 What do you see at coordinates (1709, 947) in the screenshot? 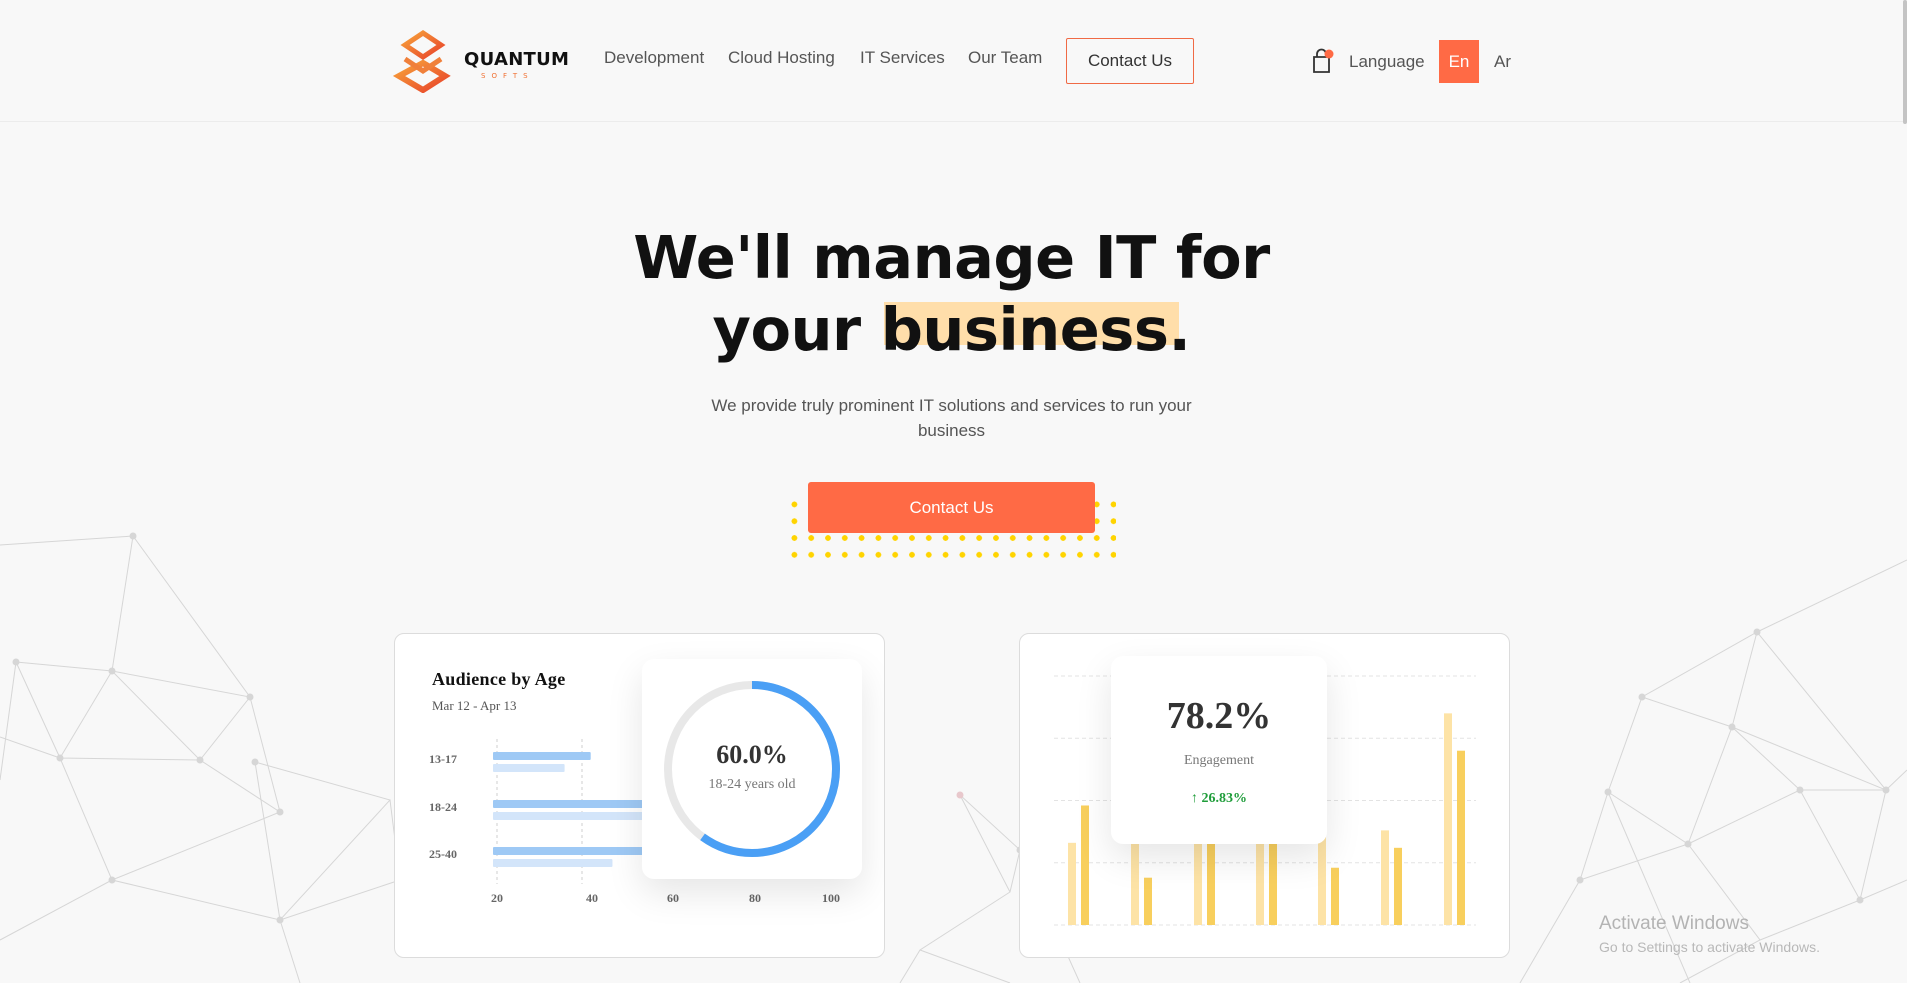
I see `os-activation-watermark-sub: Go to Settings to activate Windows.` at bounding box center [1709, 947].